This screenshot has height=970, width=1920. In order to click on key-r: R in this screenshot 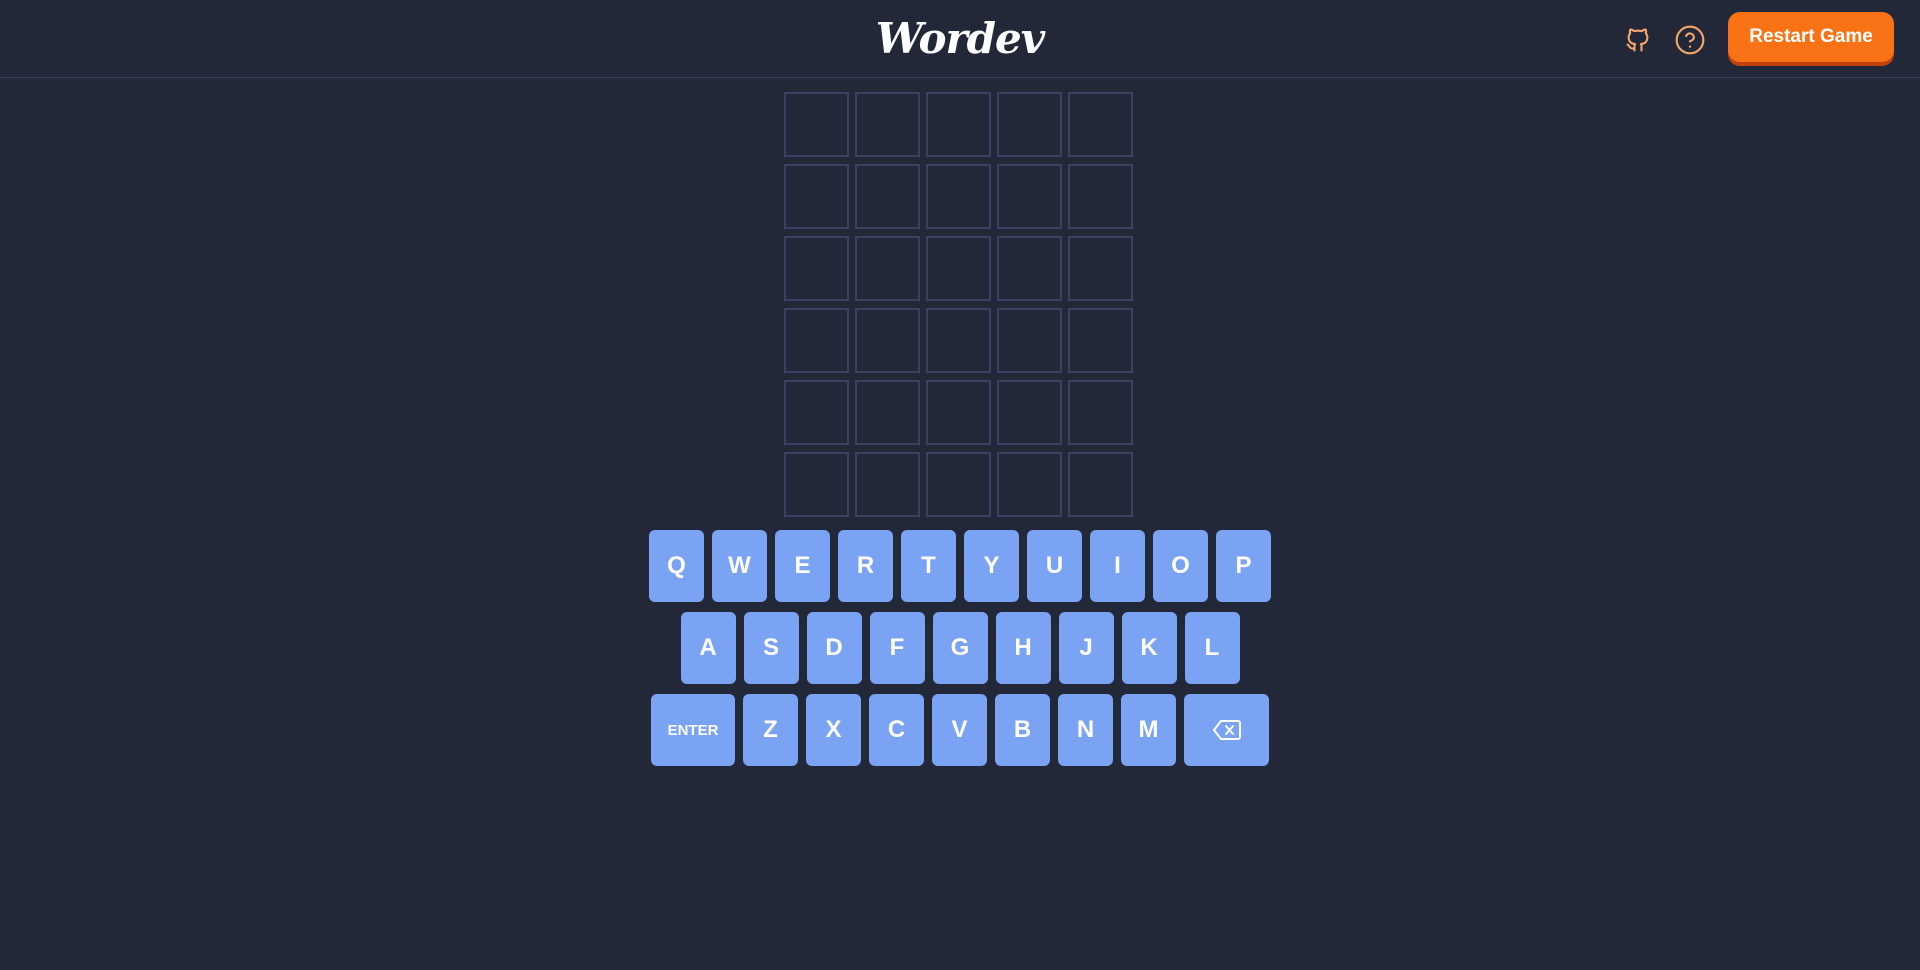, I will do `click(865, 566)`.